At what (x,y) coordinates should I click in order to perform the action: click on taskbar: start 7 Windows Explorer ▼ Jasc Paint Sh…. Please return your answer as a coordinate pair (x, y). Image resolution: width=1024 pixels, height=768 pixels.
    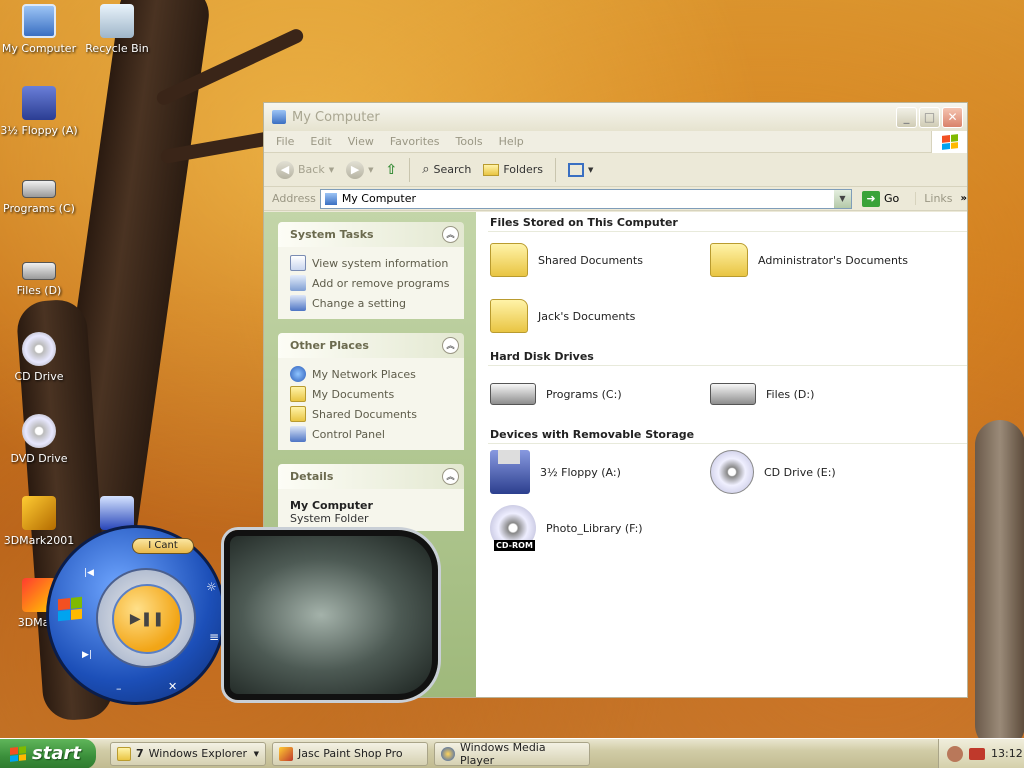
    Looking at the image, I should click on (512, 753).